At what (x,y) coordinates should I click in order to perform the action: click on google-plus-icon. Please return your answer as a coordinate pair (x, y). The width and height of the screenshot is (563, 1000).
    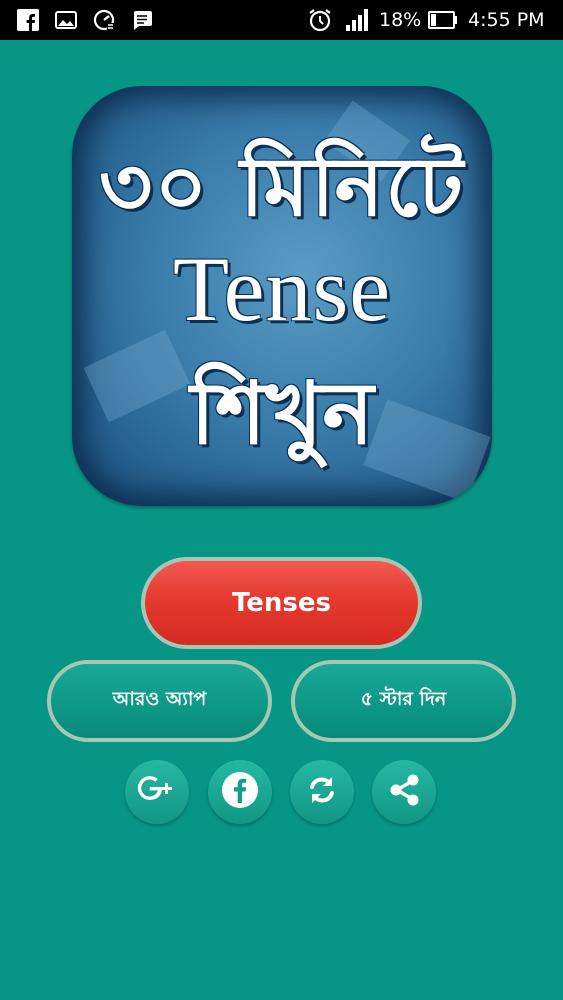
    Looking at the image, I should click on (157, 792).